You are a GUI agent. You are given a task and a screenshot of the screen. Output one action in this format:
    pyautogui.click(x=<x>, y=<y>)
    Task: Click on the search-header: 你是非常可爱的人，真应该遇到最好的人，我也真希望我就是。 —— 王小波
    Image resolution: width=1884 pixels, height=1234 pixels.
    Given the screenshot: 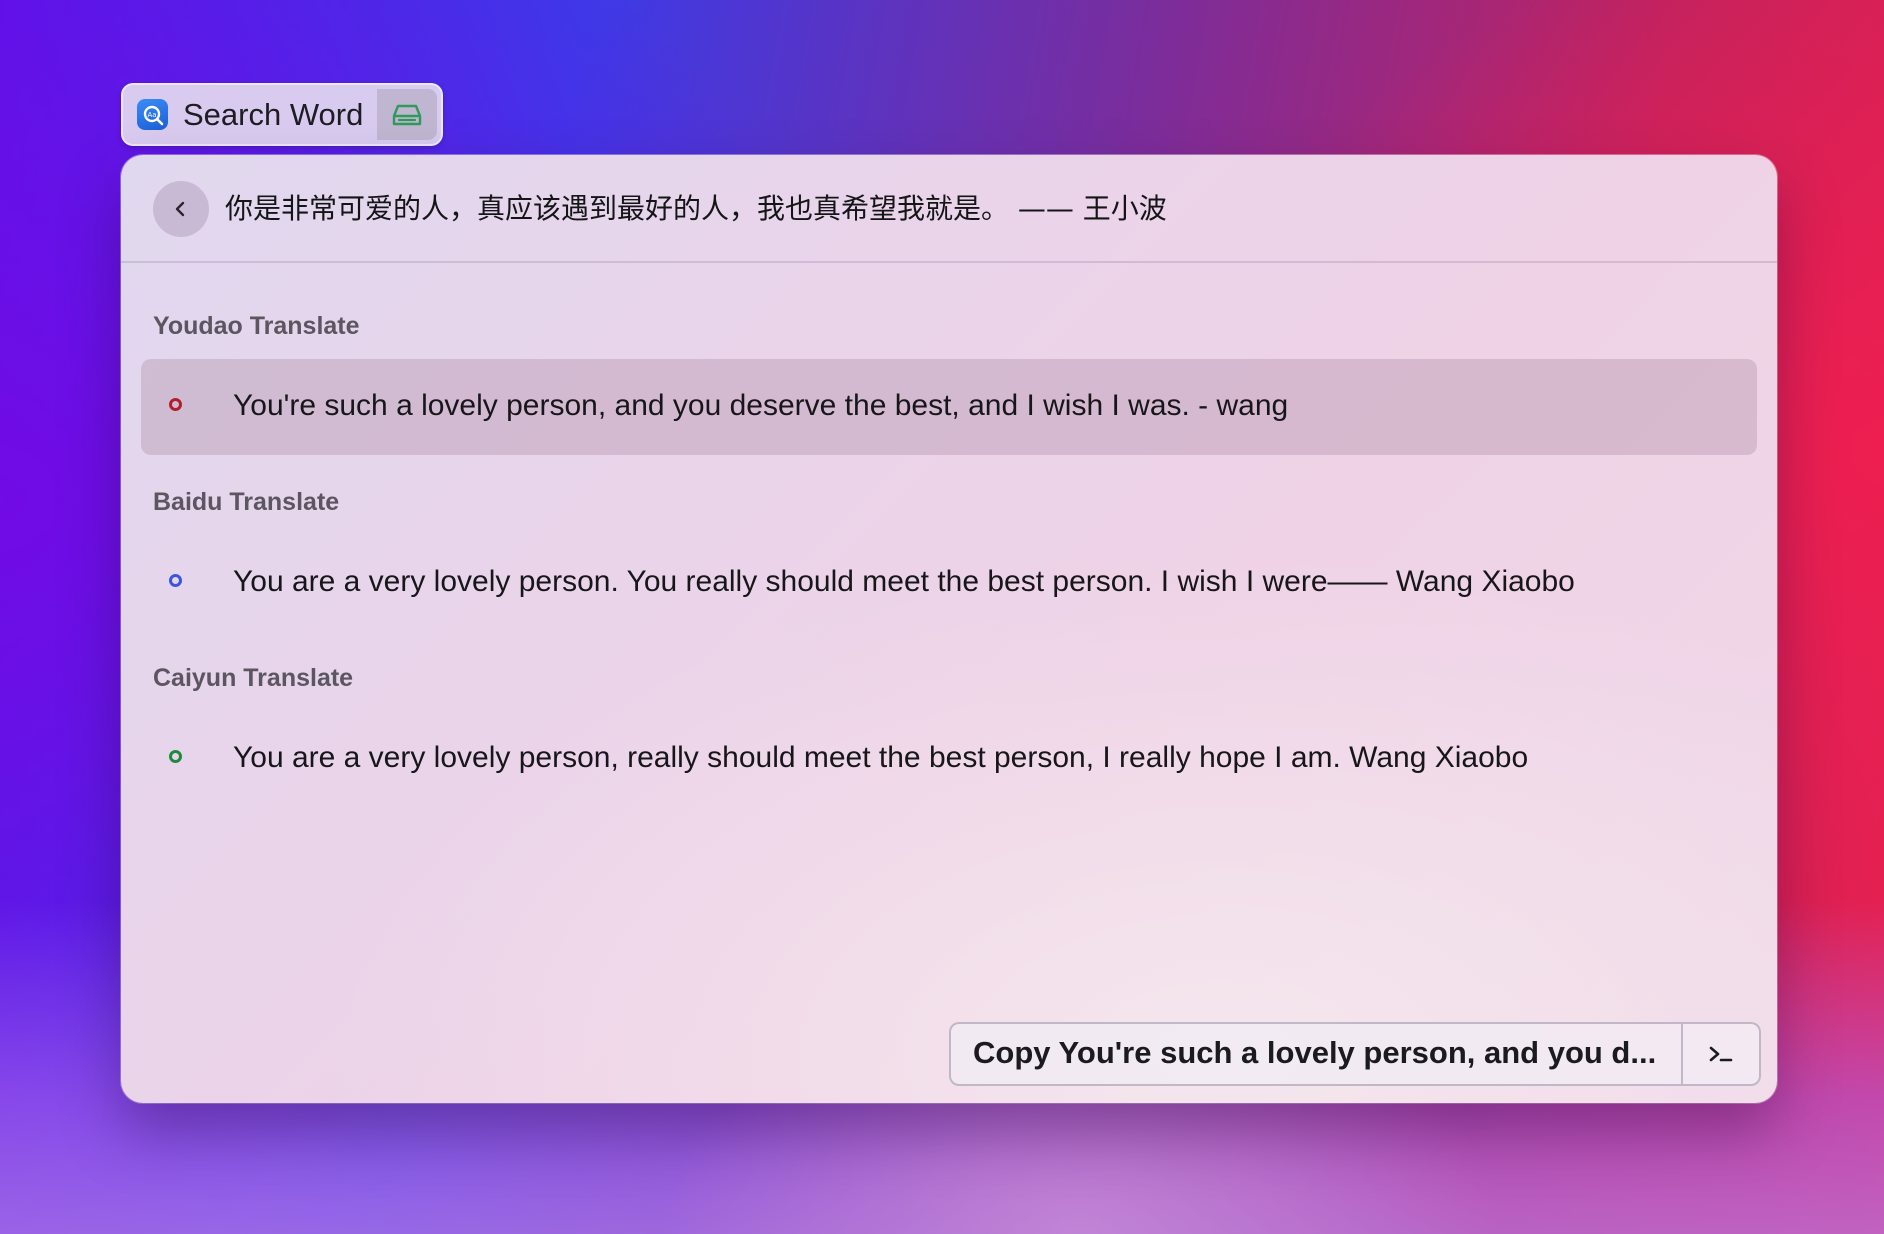 What is the action you would take?
    pyautogui.click(x=949, y=209)
    